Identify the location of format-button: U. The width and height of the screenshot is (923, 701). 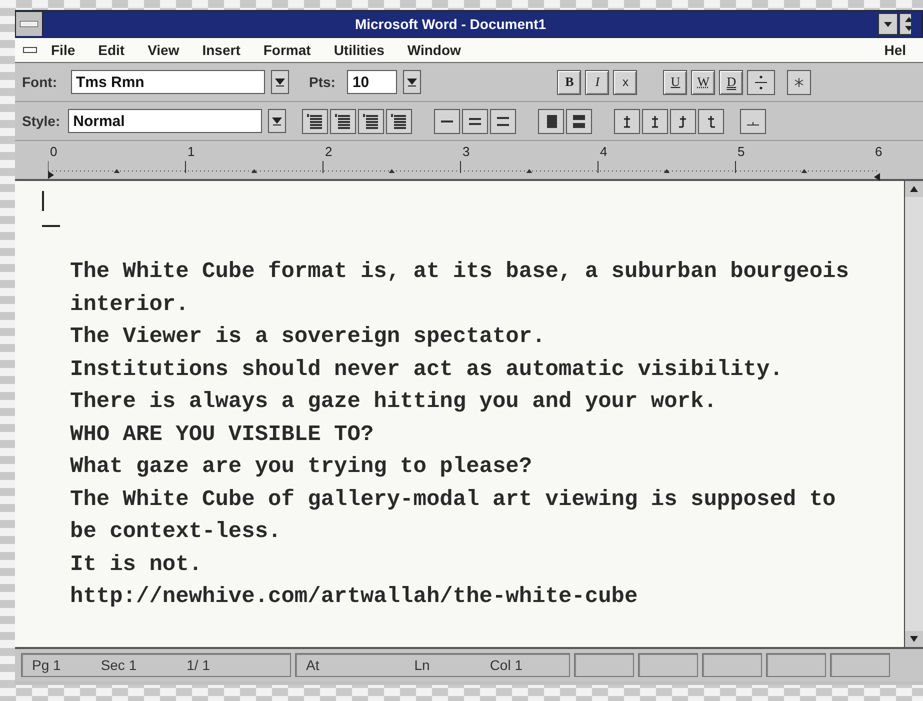
(675, 82).